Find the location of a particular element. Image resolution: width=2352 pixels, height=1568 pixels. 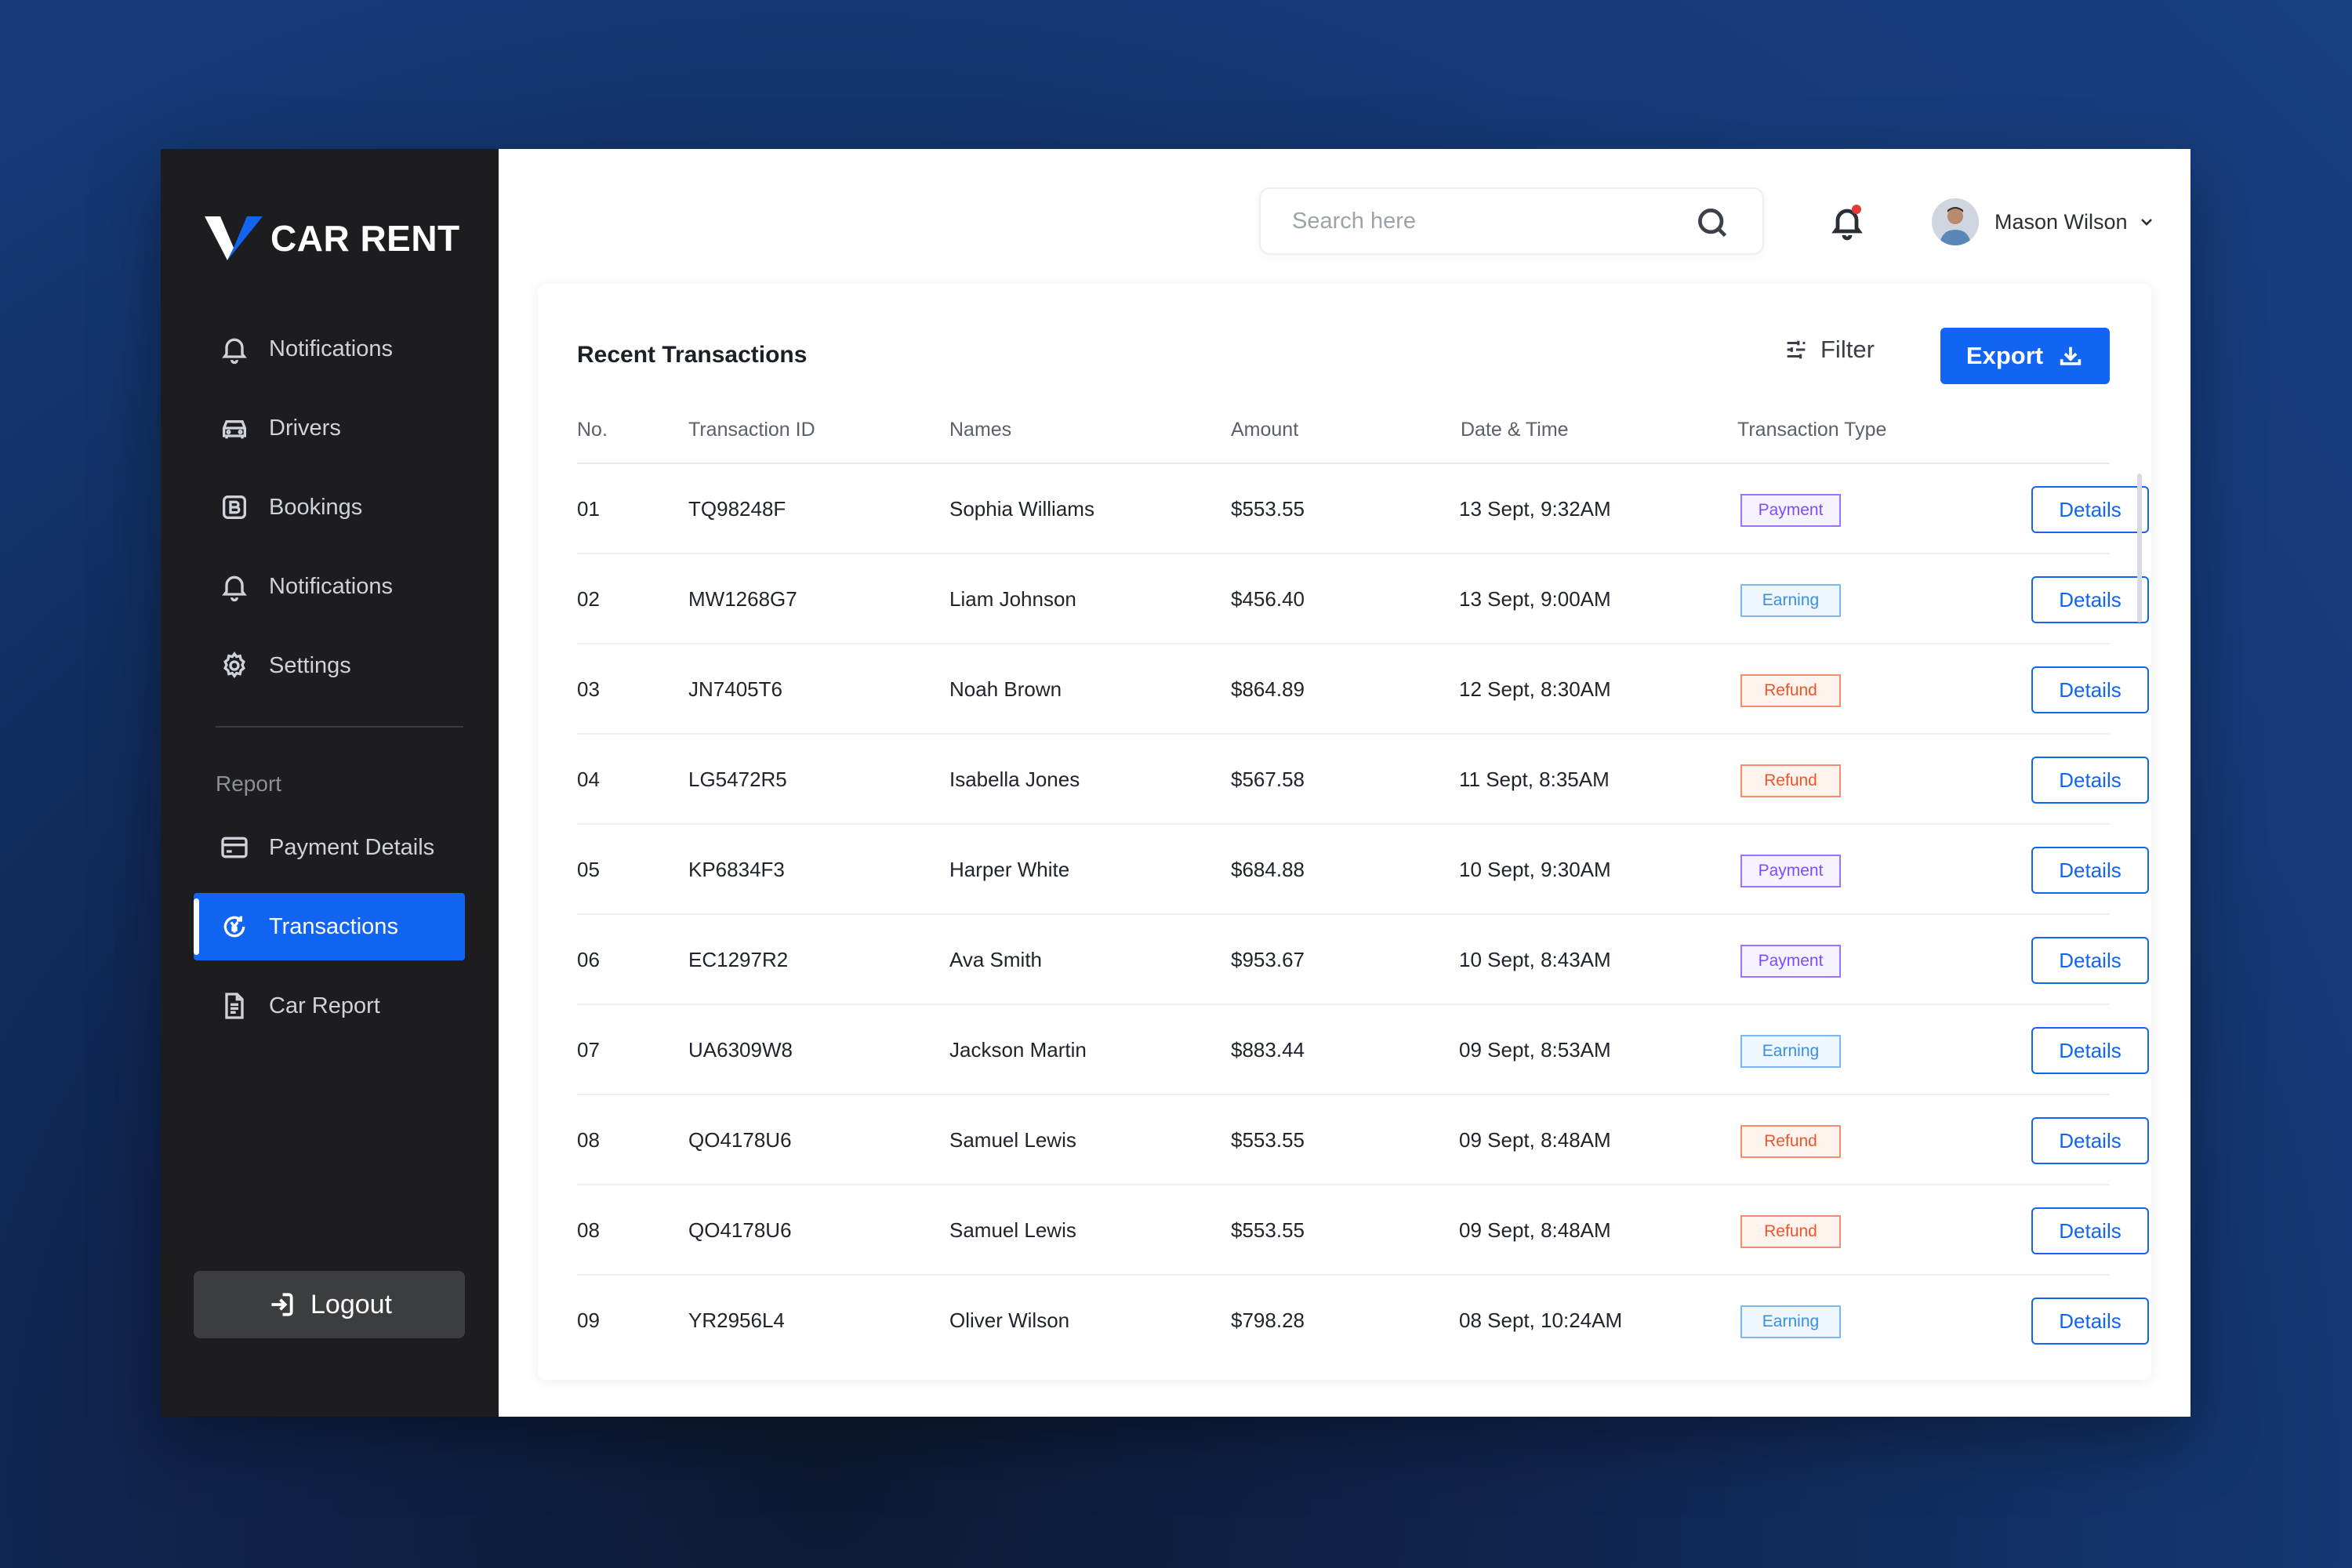

card-title: Recent Transactions is located at coordinates (692, 355).